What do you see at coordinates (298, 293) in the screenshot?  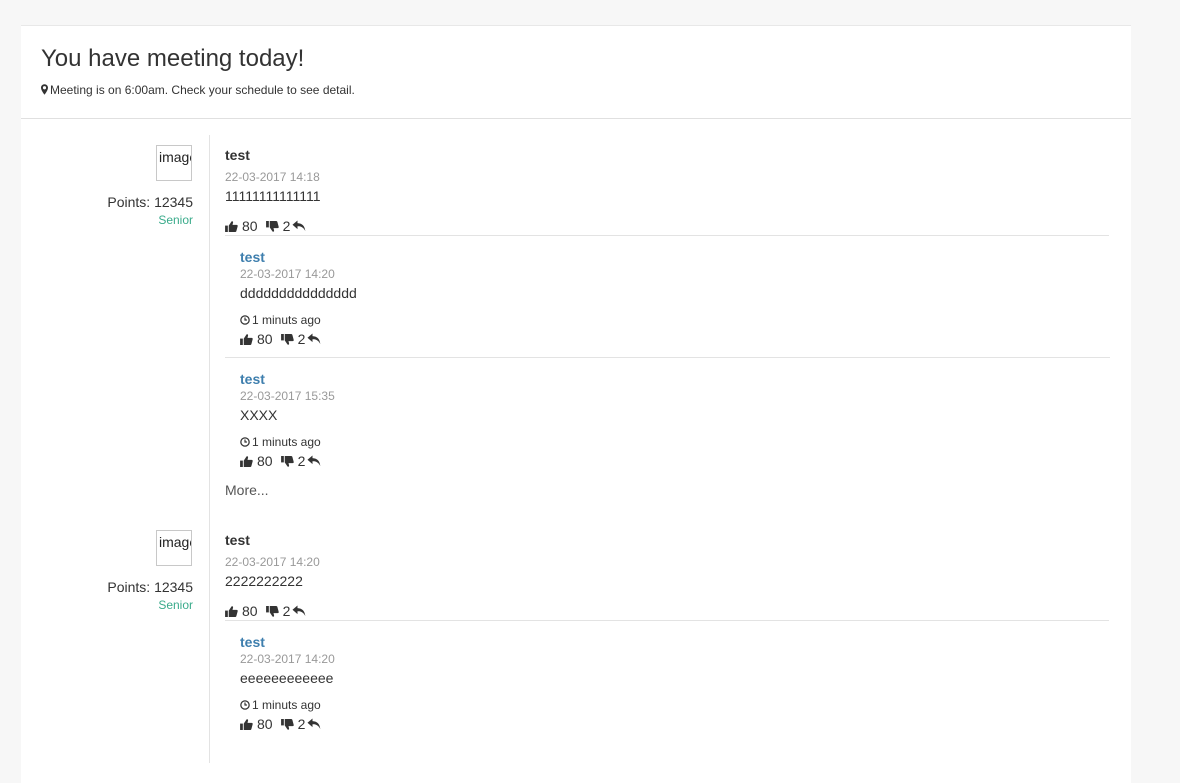 I see `reply-text: ddddddddddddddd` at bounding box center [298, 293].